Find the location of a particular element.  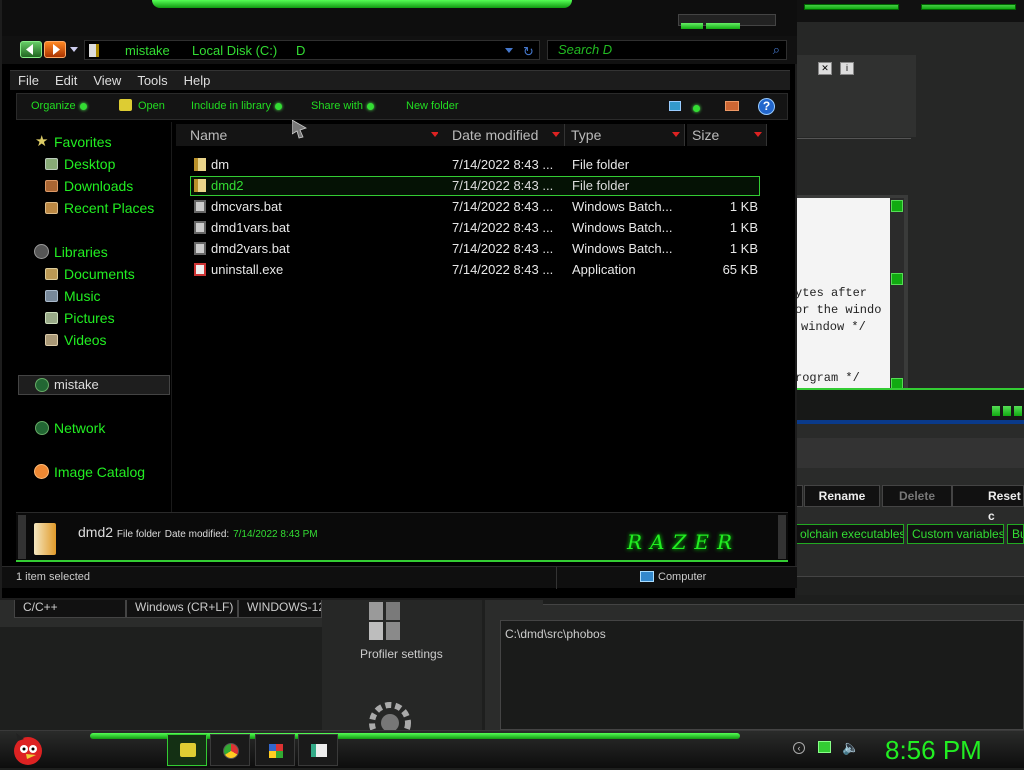

nav-label: Desktop is located at coordinates (90, 164).